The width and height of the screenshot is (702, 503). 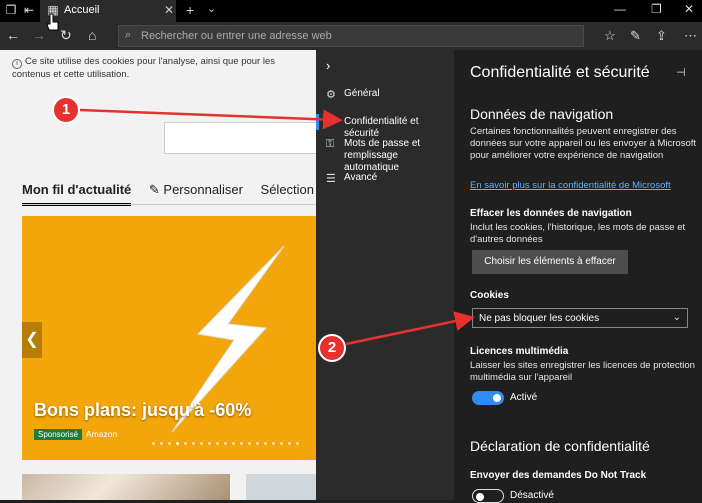 What do you see at coordinates (196, 193) in the screenshot?
I see `tab-personalize: ✎ Personnaliser` at bounding box center [196, 193].